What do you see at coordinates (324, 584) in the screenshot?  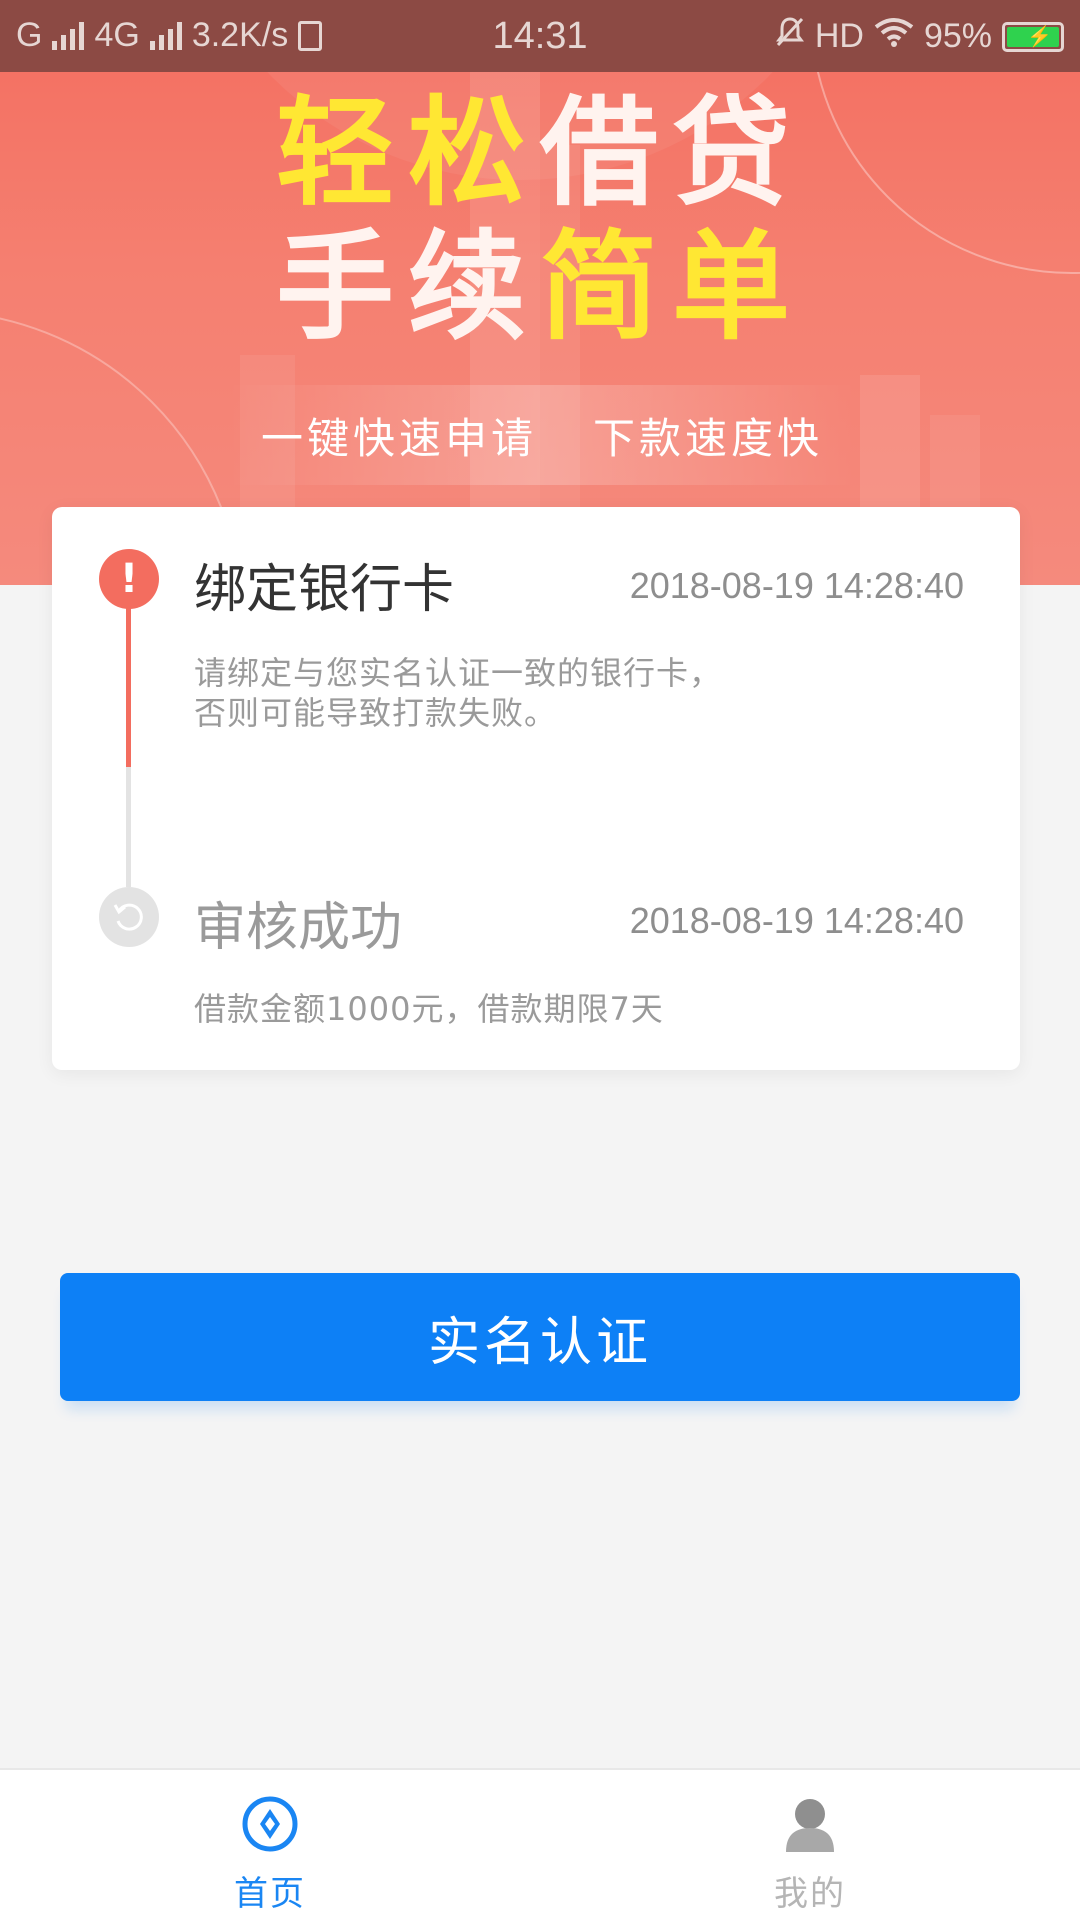 I see `step-title: 绑定银行卡` at bounding box center [324, 584].